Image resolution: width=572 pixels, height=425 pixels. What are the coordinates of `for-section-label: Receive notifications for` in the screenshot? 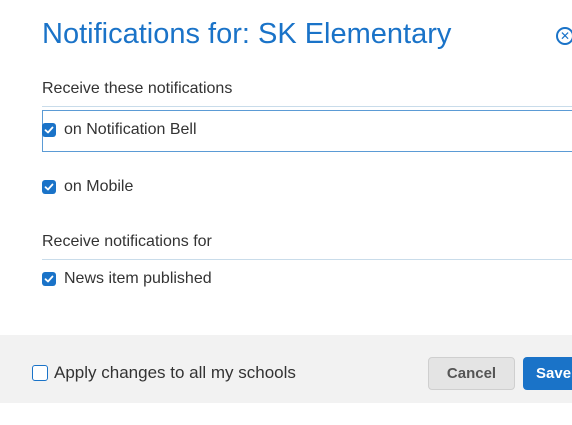 It's located at (127, 241).